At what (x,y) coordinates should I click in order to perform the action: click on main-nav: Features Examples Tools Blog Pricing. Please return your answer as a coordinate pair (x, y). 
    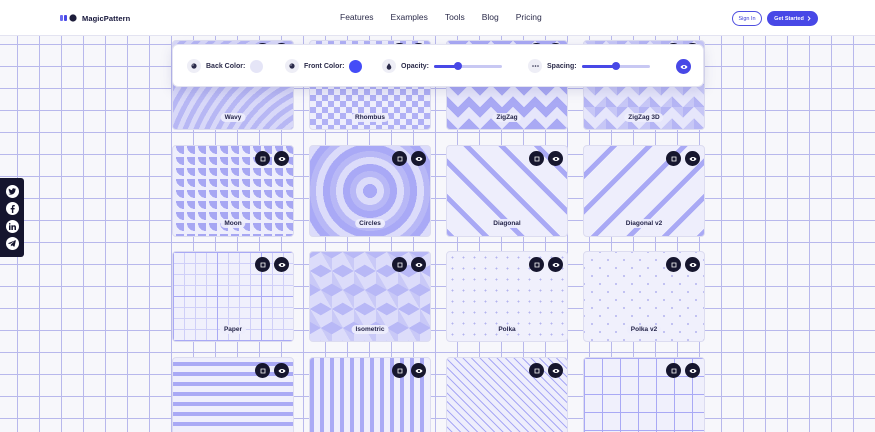
    Looking at the image, I should click on (449, 17).